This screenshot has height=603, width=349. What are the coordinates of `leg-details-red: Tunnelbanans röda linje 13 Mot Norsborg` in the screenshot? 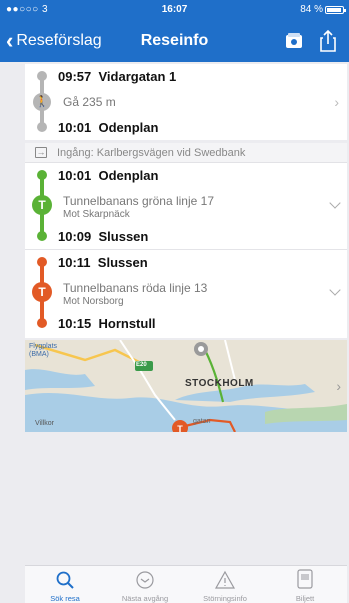 It's located at (186, 293).